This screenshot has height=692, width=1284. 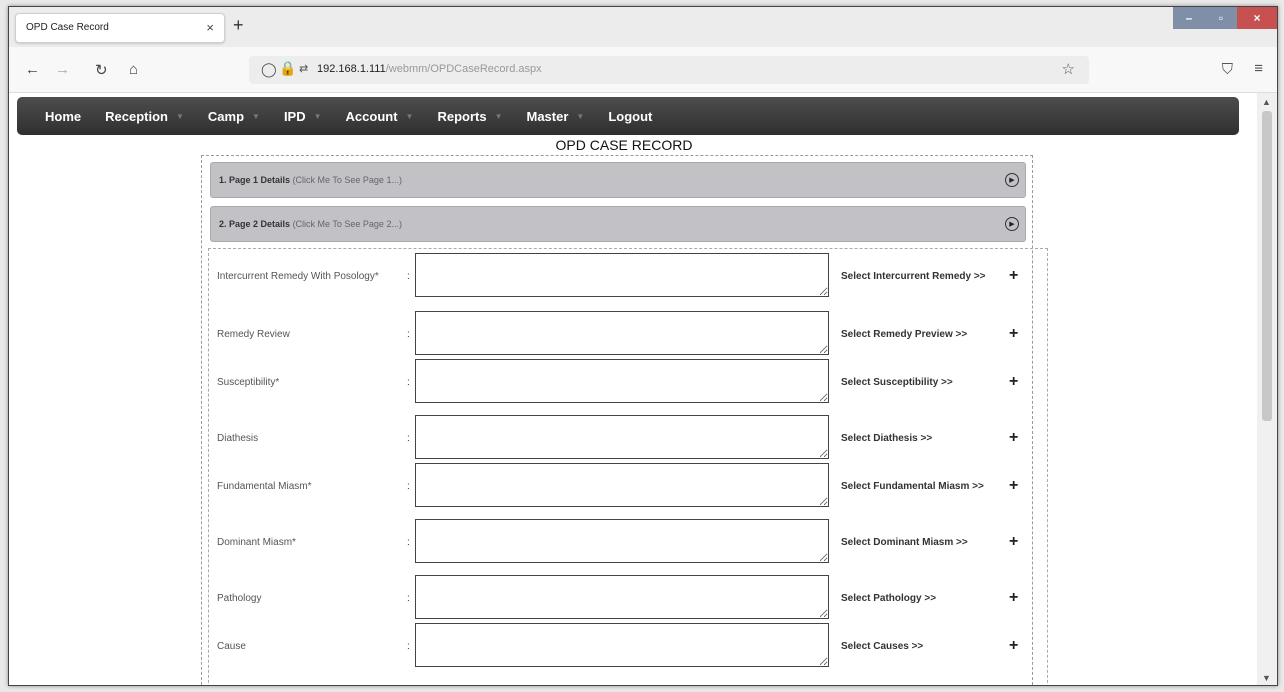 I want to click on hamburger-menu-icon: ≡, so click(x=1258, y=68).